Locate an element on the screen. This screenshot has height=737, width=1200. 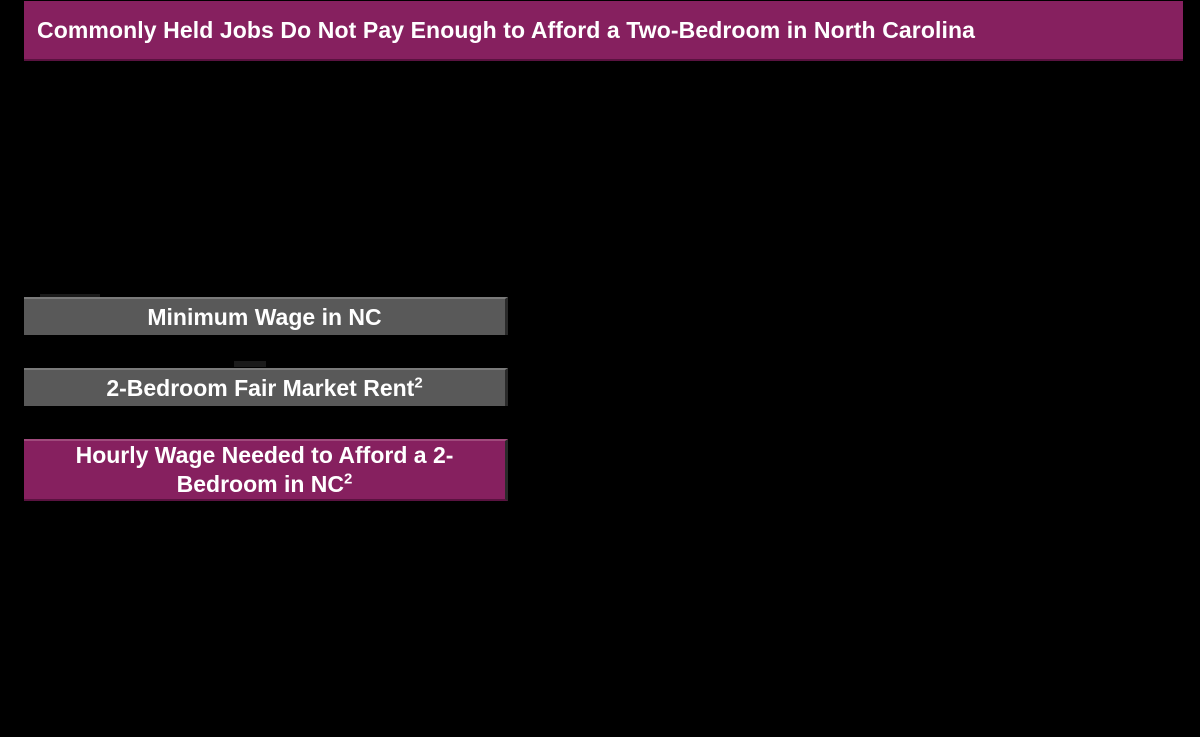
divider is located at coordinates (250, 364).